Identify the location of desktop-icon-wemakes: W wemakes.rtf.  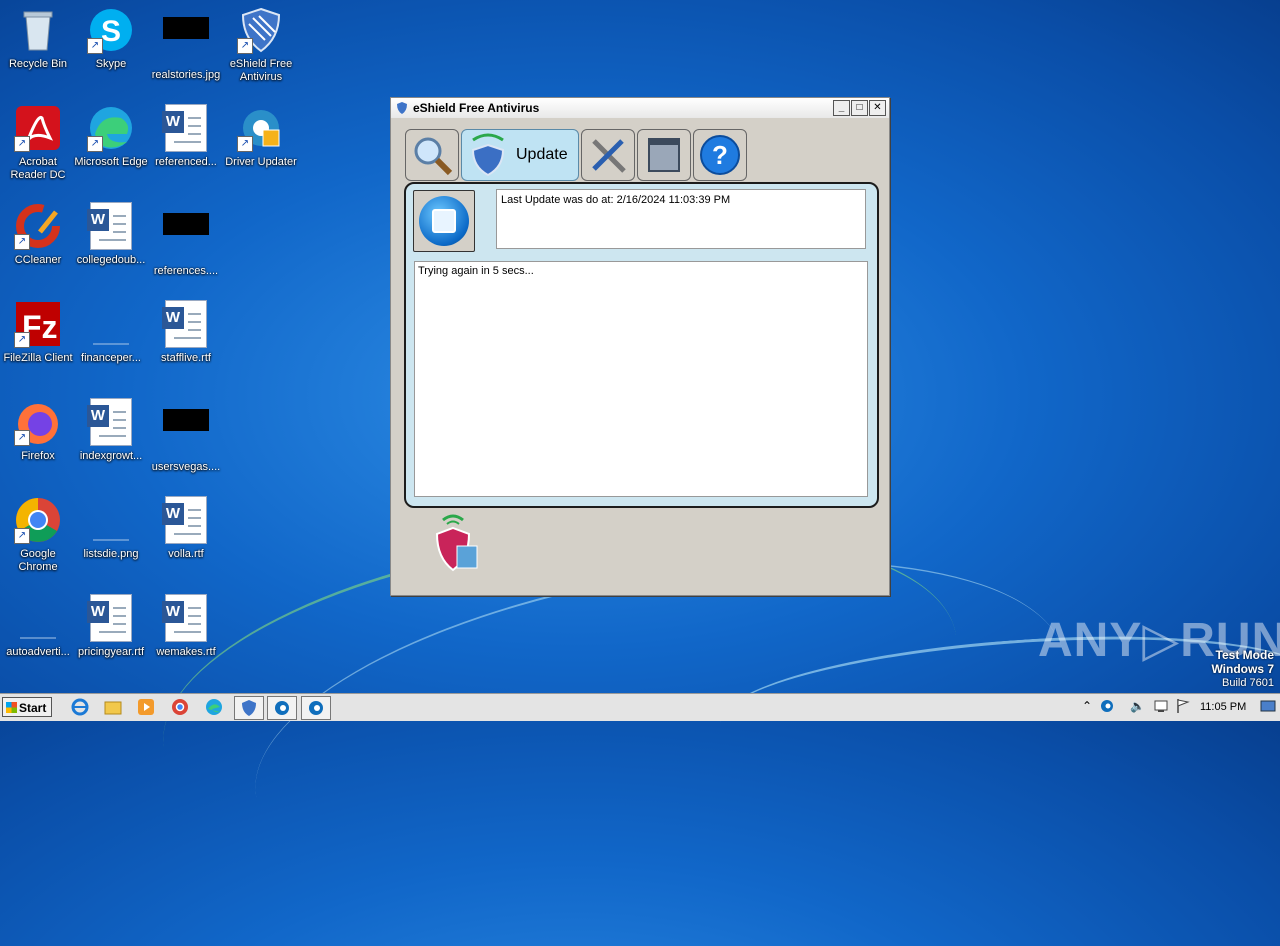
(186, 626).